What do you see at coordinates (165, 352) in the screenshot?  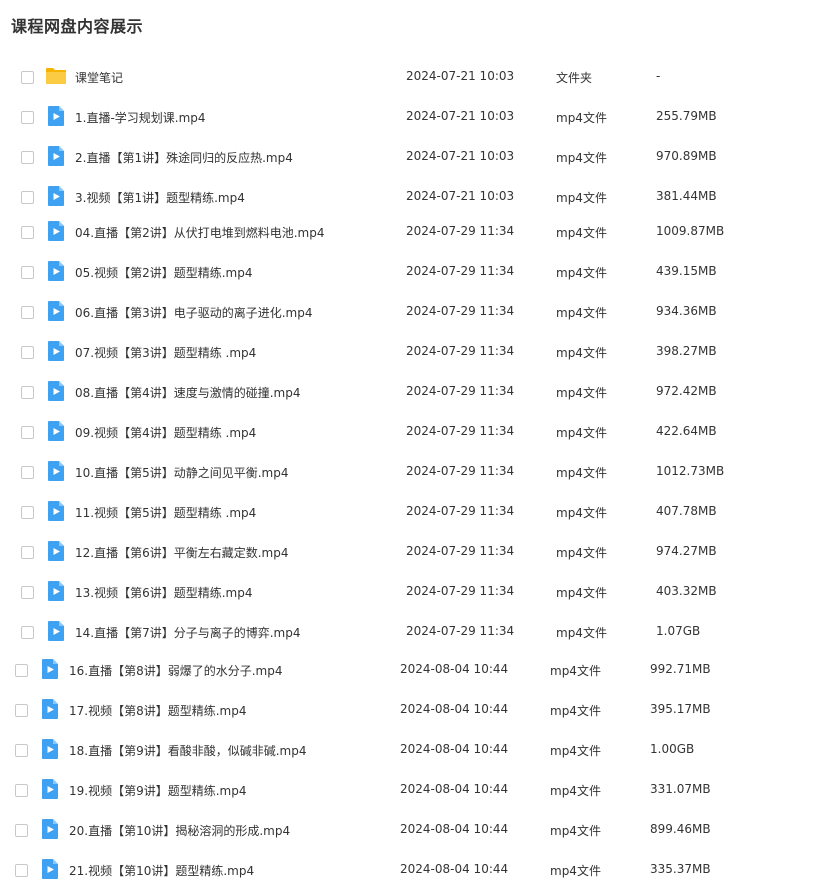 I see `file-name: 07.视频【第3讲】题型精练 .mp4` at bounding box center [165, 352].